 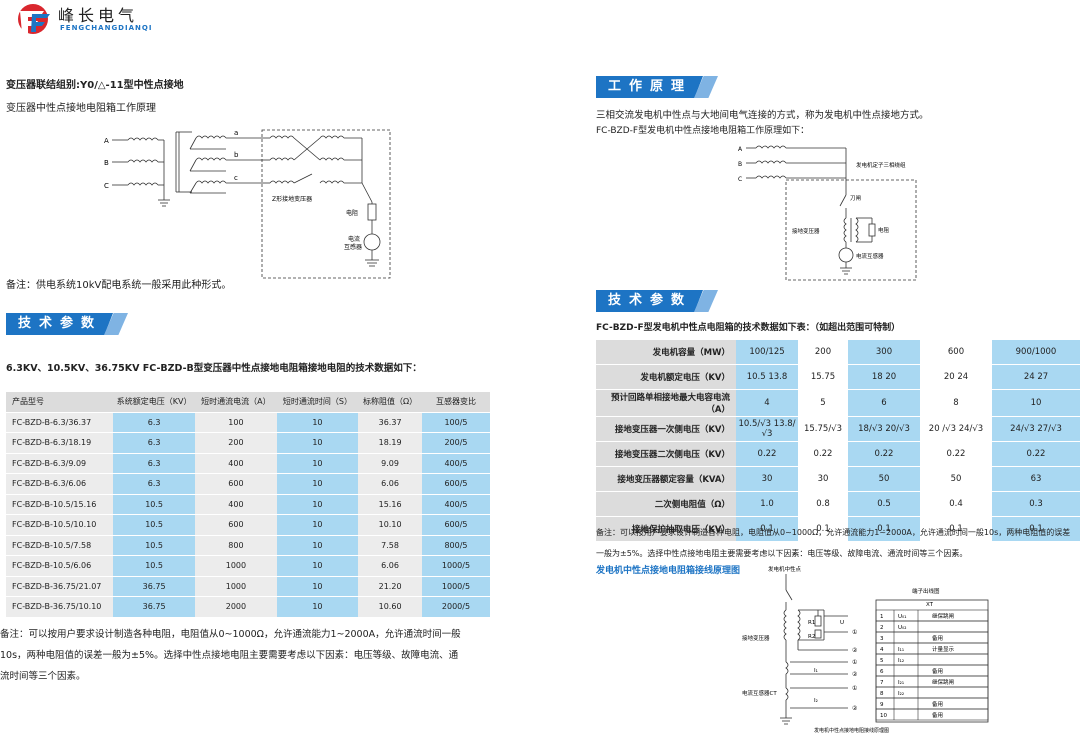 What do you see at coordinates (884, 403) in the screenshot?
I see `table-cell: 6` at bounding box center [884, 403].